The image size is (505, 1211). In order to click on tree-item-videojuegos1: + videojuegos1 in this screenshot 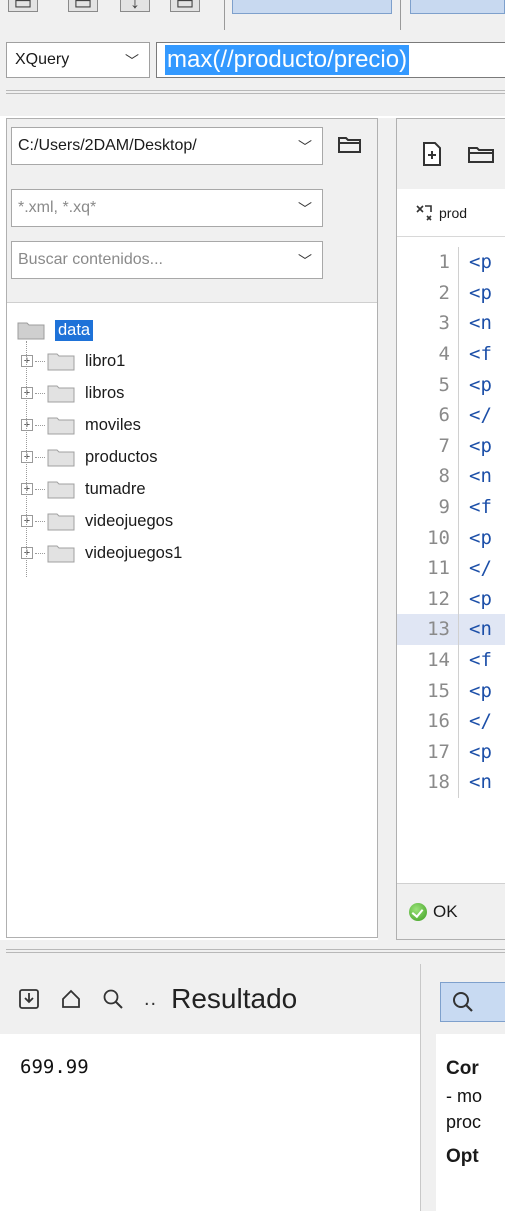, I will do `click(195, 553)`.